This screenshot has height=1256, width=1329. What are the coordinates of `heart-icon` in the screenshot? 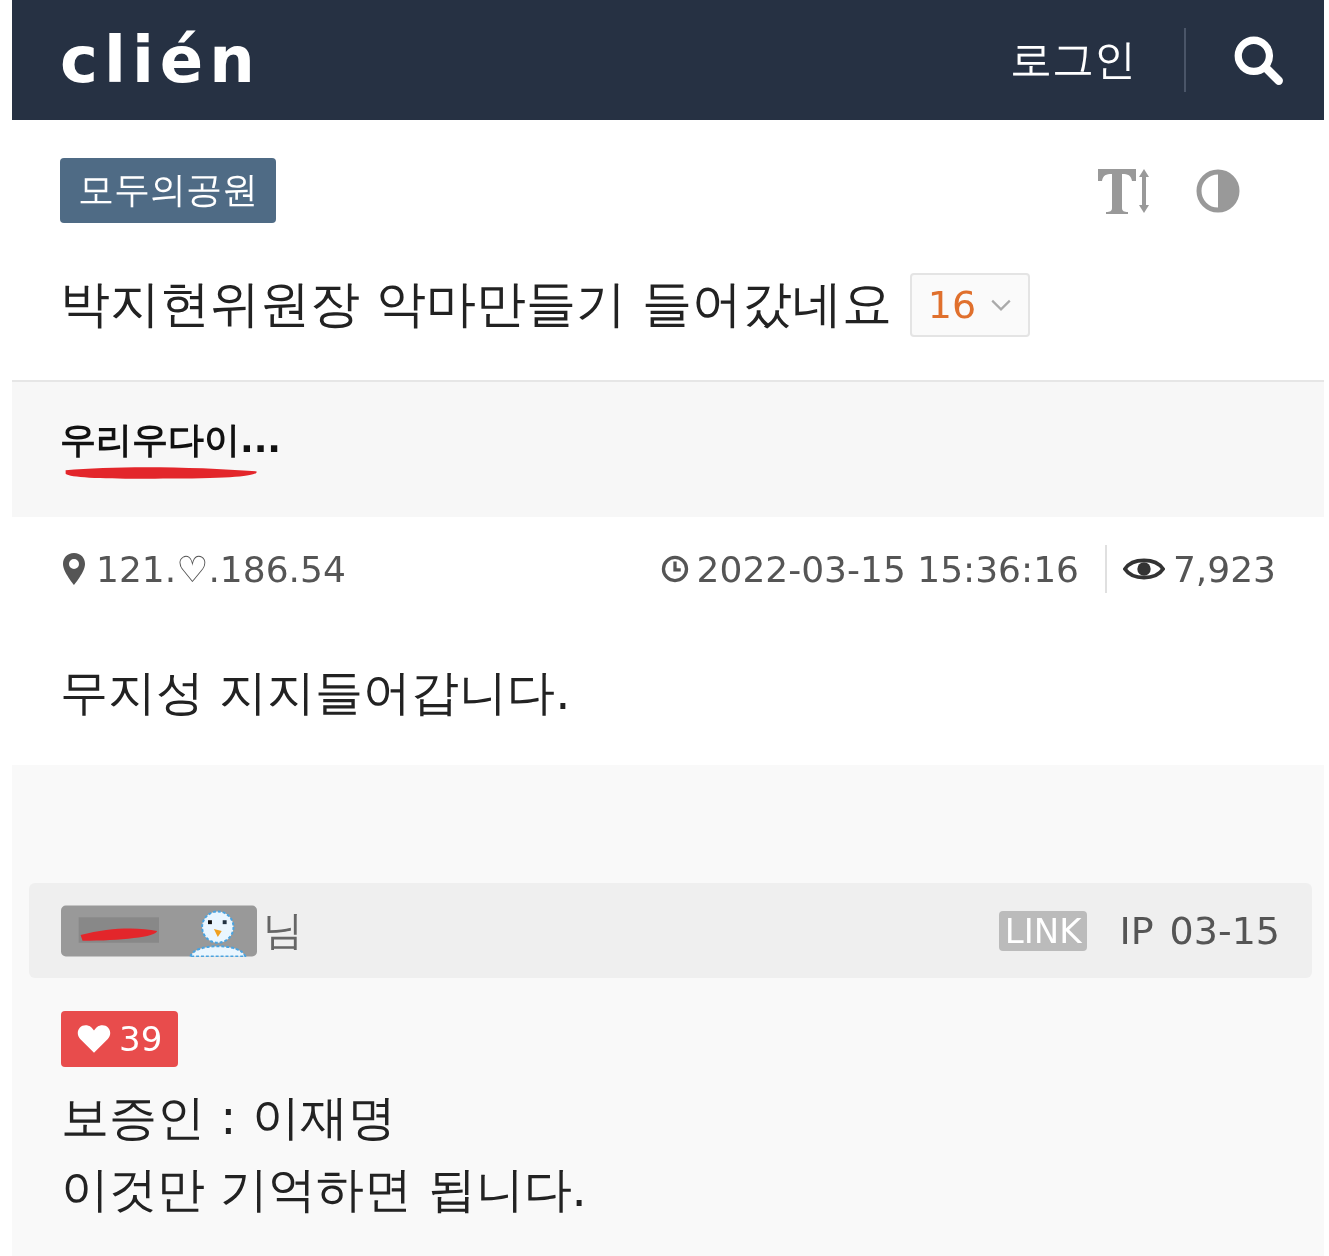 It's located at (94, 1039).